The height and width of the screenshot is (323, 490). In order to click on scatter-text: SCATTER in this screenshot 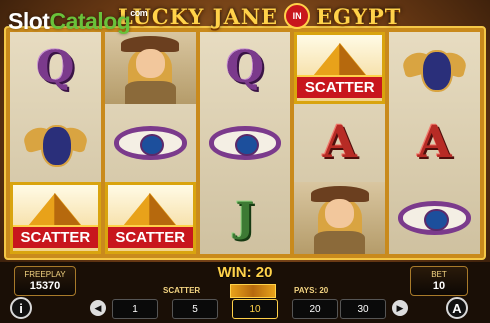, I will do `click(182, 290)`.